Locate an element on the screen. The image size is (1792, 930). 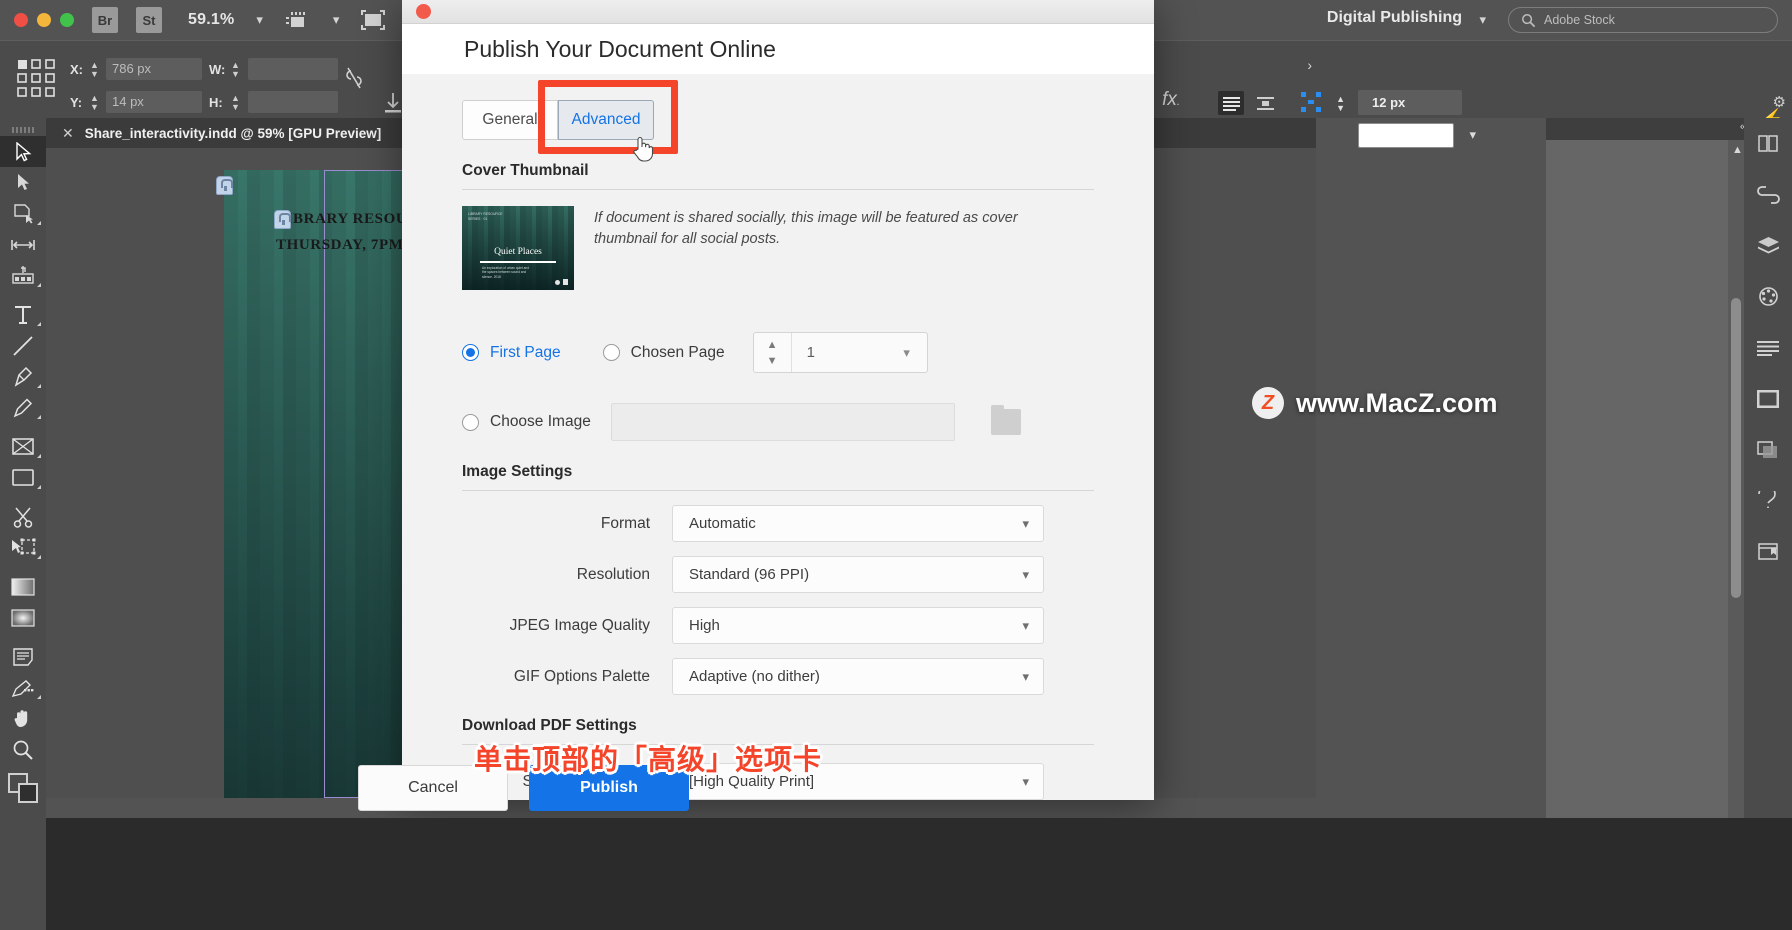
direct-selection-tool is located at coordinates (23, 182).